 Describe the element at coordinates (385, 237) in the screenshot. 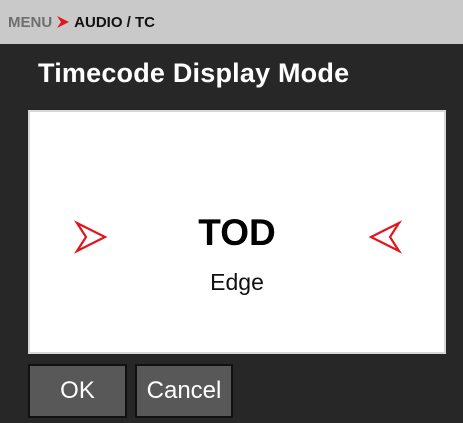

I see `next-value-arrow-icon` at that location.